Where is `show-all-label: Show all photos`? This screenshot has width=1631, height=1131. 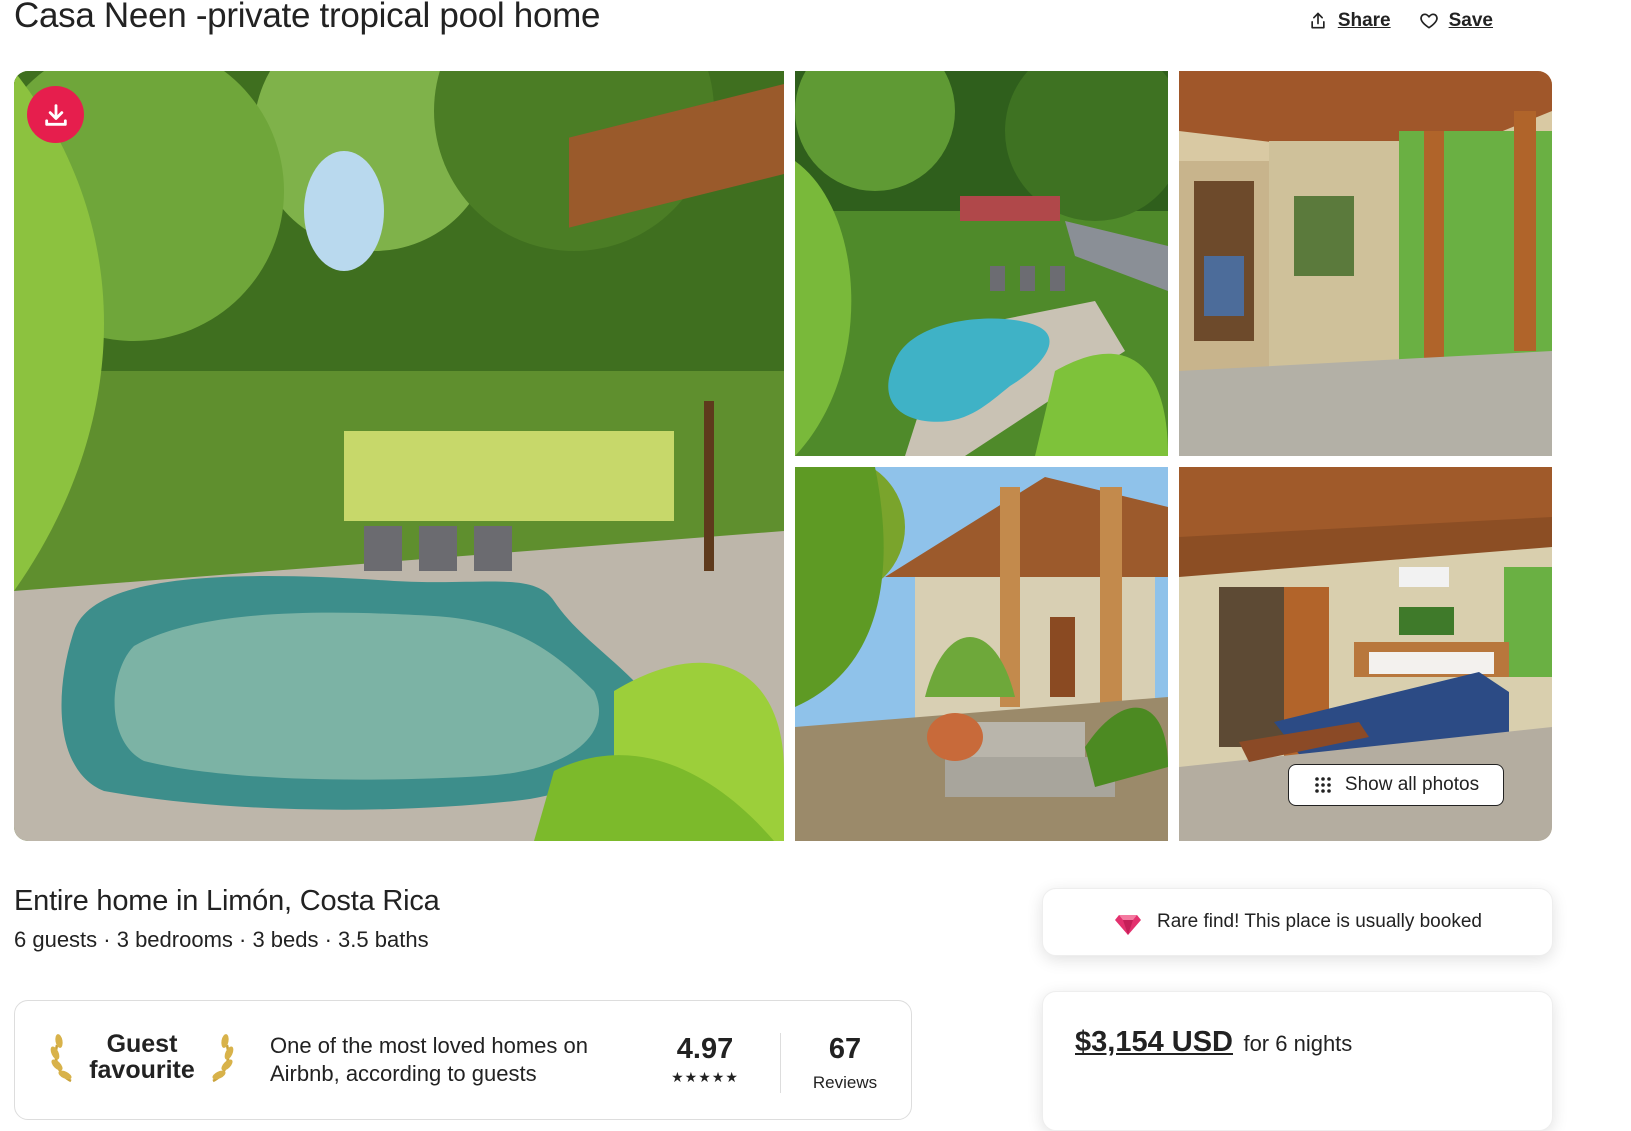
show-all-label: Show all photos is located at coordinates (1412, 784).